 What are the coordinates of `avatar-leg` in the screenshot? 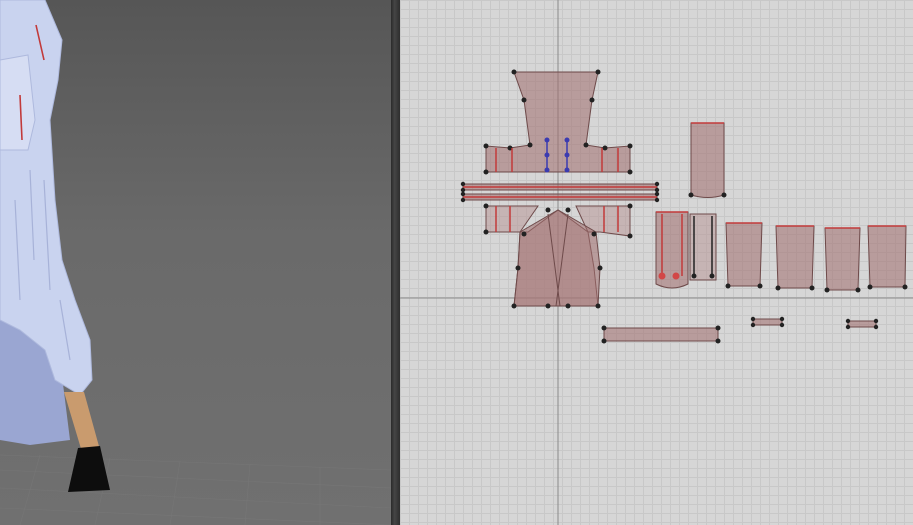 It's located at (82, 422).